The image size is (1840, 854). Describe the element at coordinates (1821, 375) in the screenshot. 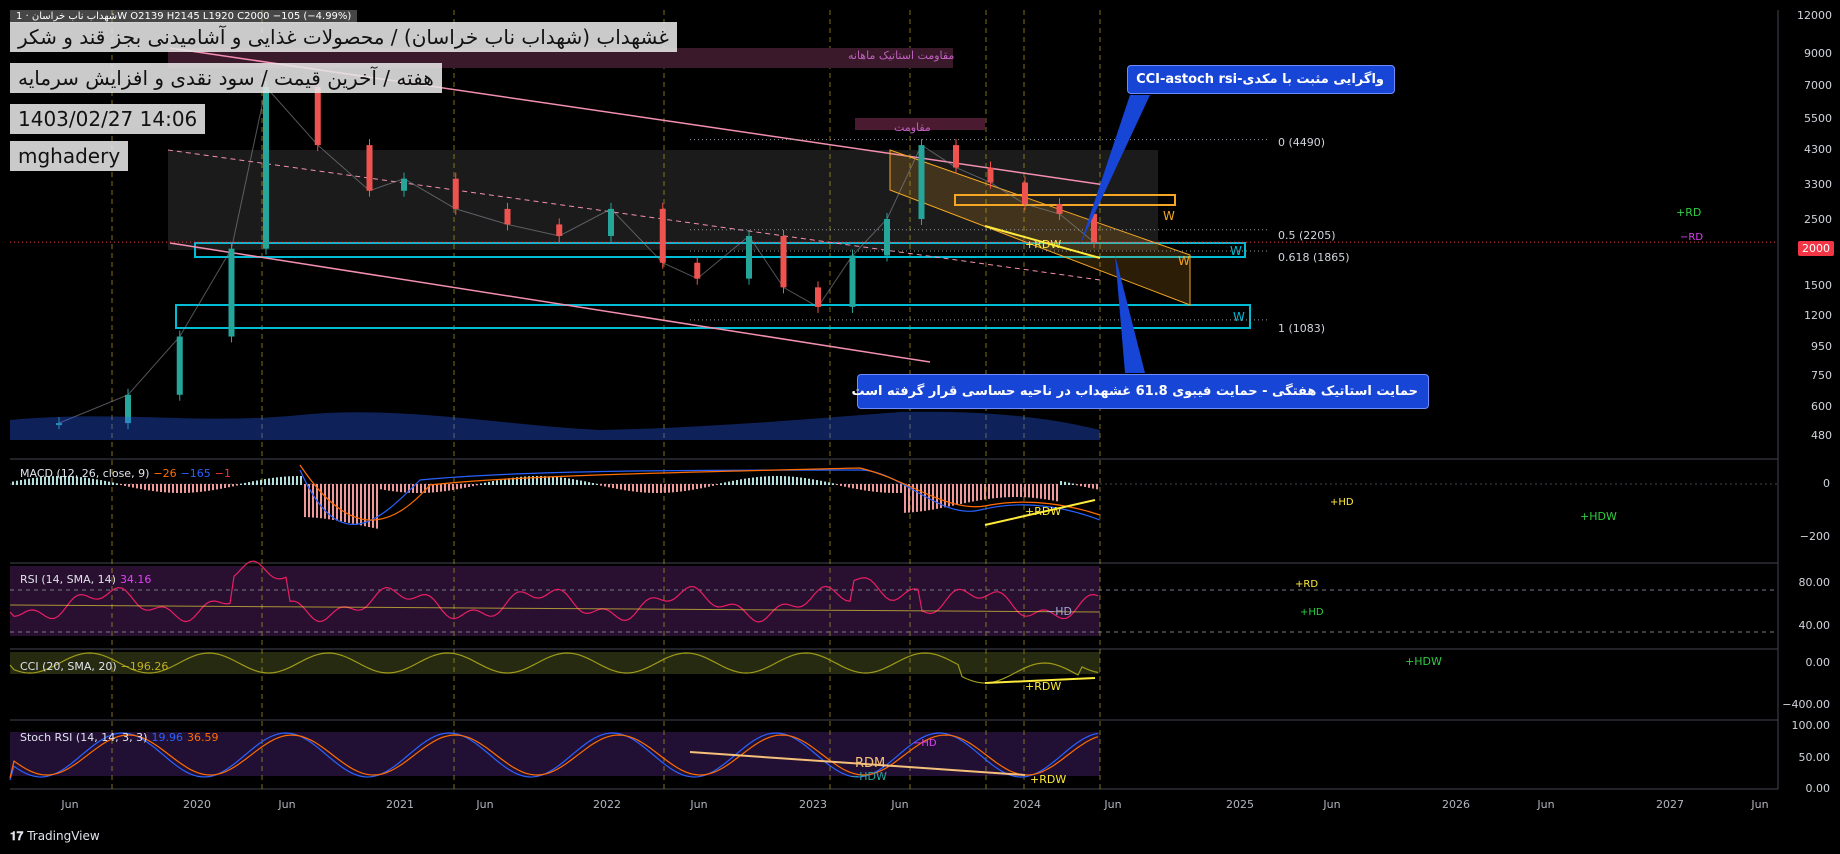

I see `price-tick: 750` at that location.